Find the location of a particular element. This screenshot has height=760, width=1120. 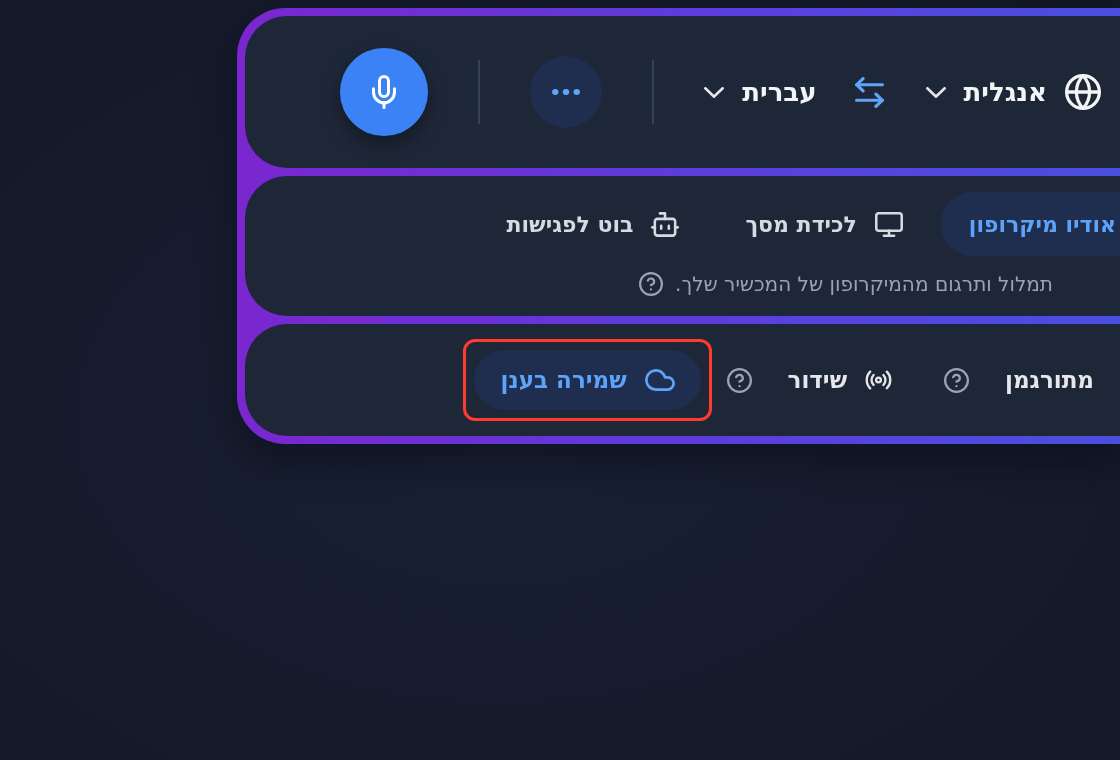

swap-icon is located at coordinates (869, 92).